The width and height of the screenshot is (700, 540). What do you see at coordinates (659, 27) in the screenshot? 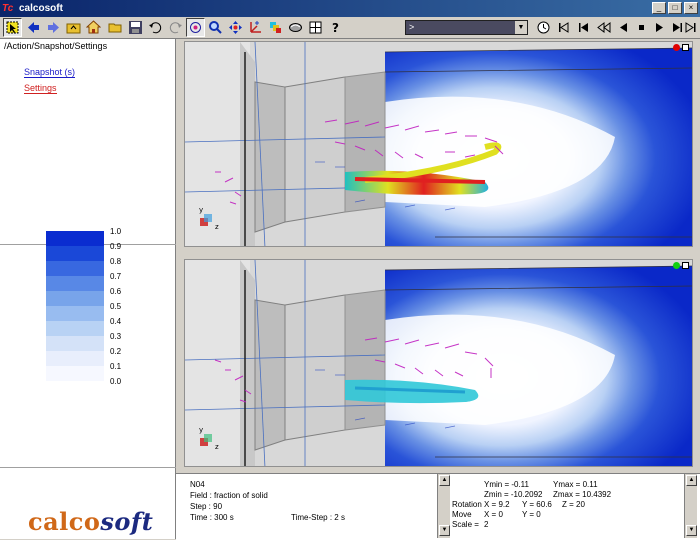
I see `play-icon` at bounding box center [659, 27].